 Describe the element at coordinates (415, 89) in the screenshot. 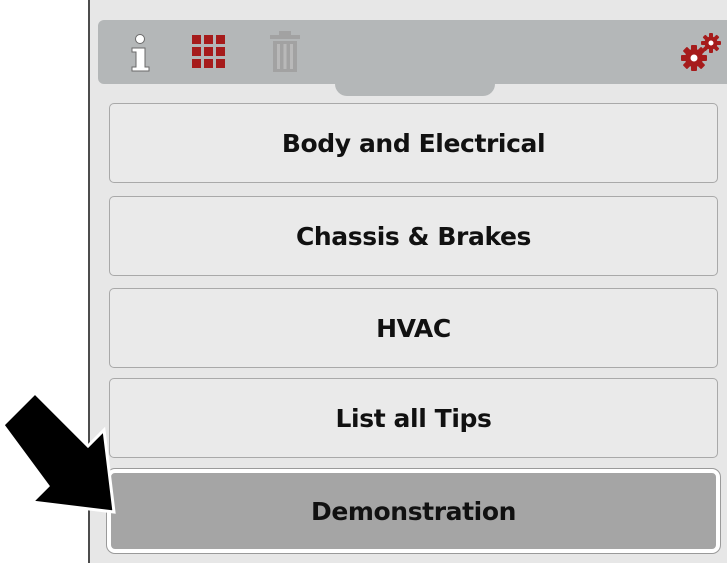

I see `toolbar-pull-tab` at that location.